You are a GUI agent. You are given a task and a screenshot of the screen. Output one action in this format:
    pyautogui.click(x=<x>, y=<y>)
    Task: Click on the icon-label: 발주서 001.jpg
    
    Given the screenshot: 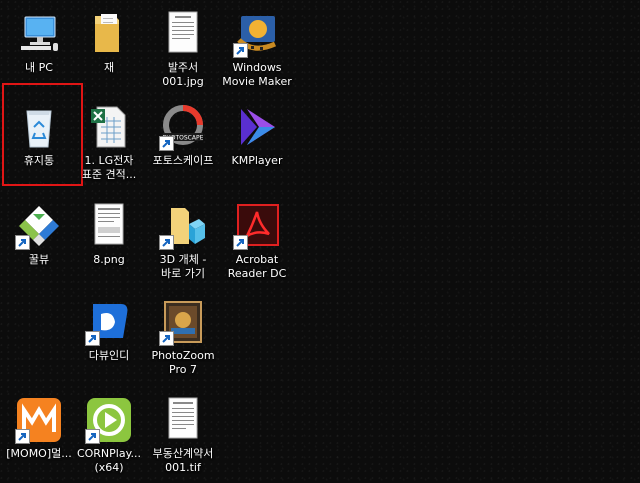 What is the action you would take?
    pyautogui.click(x=183, y=74)
    